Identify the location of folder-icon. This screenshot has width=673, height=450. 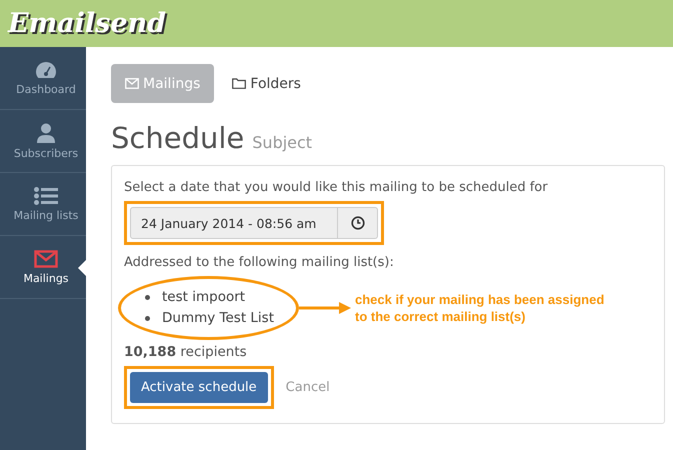
(239, 83).